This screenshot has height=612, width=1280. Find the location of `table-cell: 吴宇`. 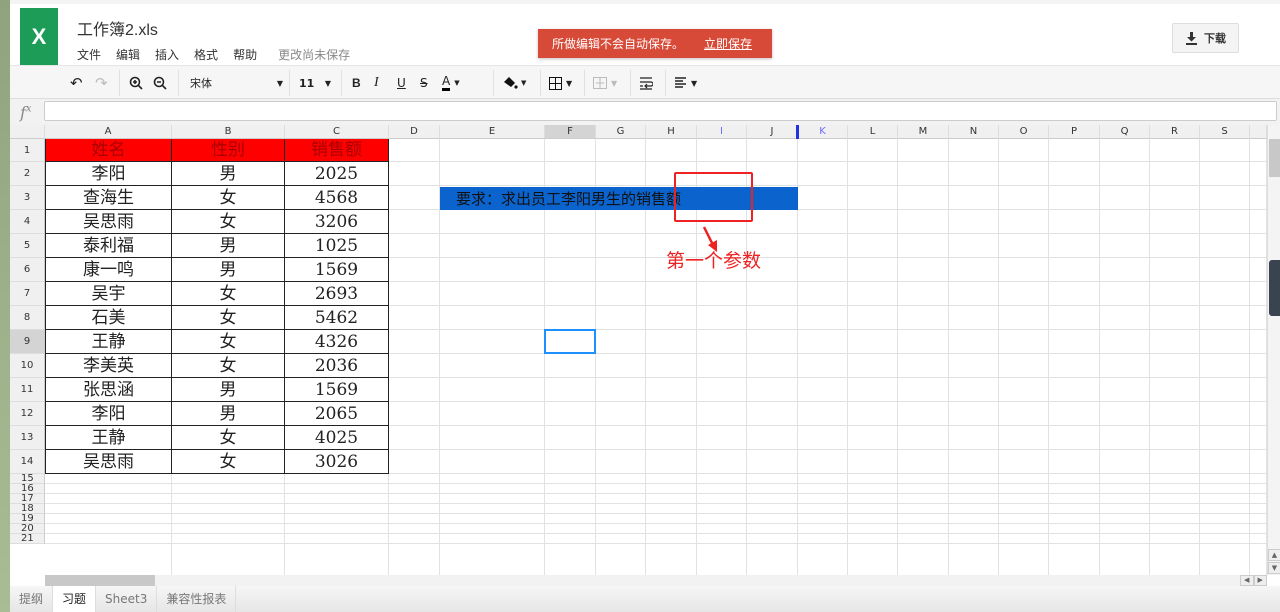

table-cell: 吴宇 is located at coordinates (108, 294).